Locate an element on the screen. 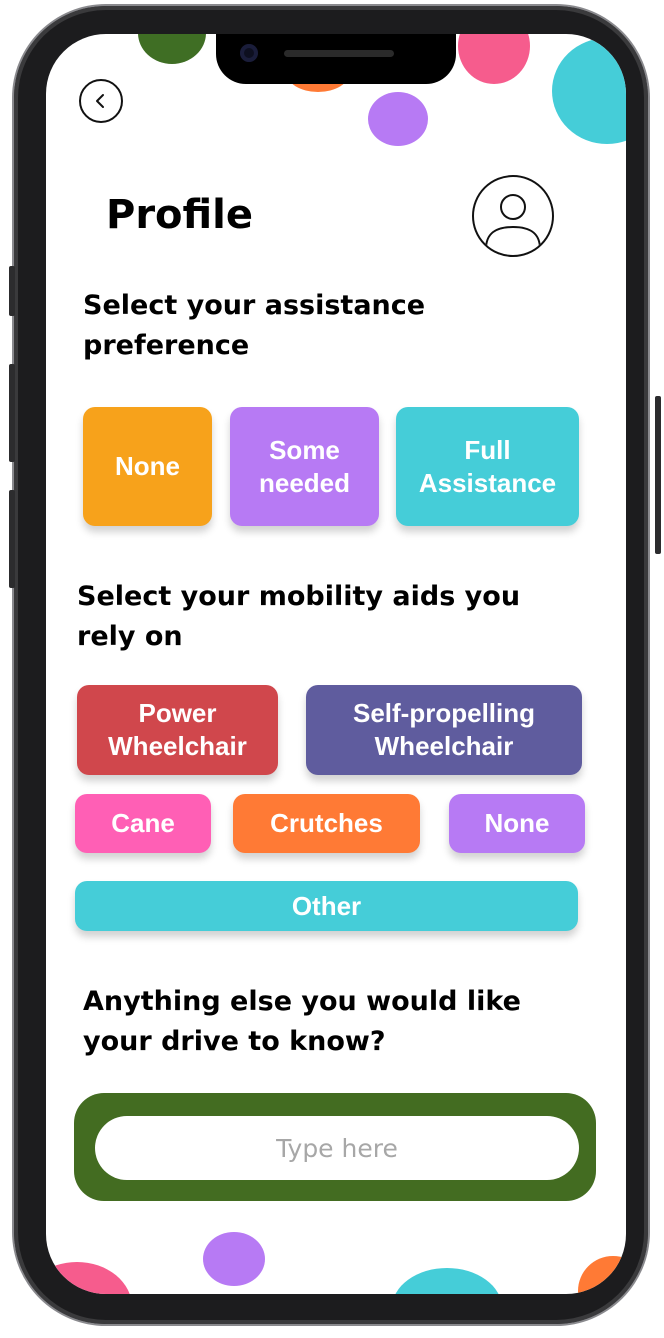  other-label: Other is located at coordinates (326, 905).